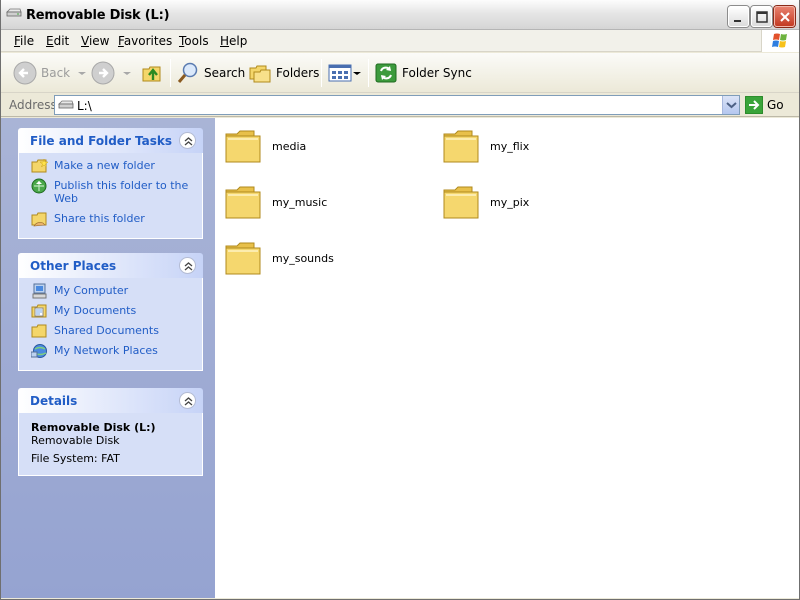  Describe the element at coordinates (103, 73) in the screenshot. I see `forward-arrow-icon` at that location.